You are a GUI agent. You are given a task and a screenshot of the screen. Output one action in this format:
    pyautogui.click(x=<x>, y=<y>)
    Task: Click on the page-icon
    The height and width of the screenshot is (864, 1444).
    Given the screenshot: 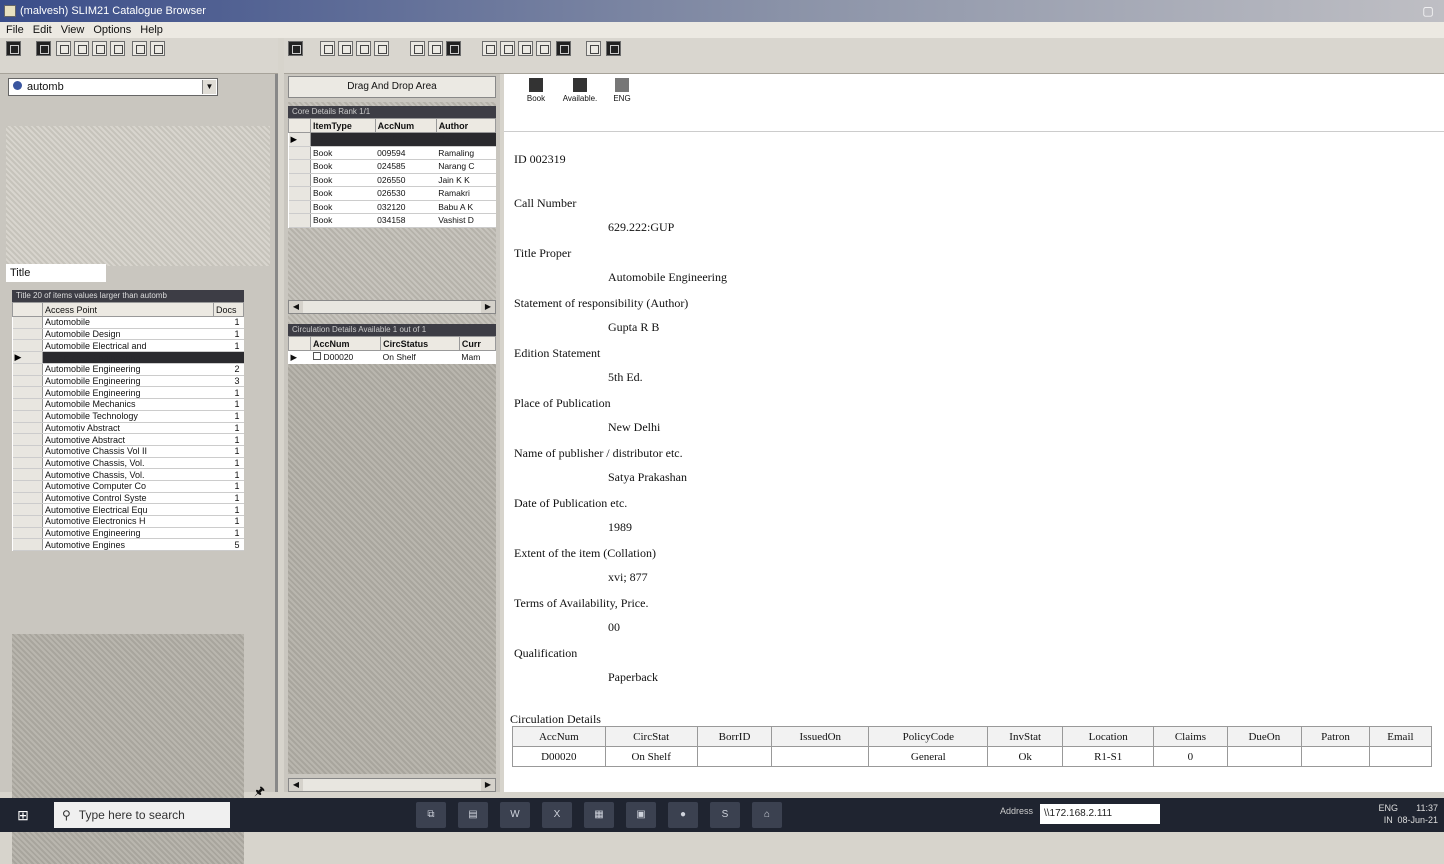 What is the action you would take?
    pyautogui.click(x=543, y=48)
    